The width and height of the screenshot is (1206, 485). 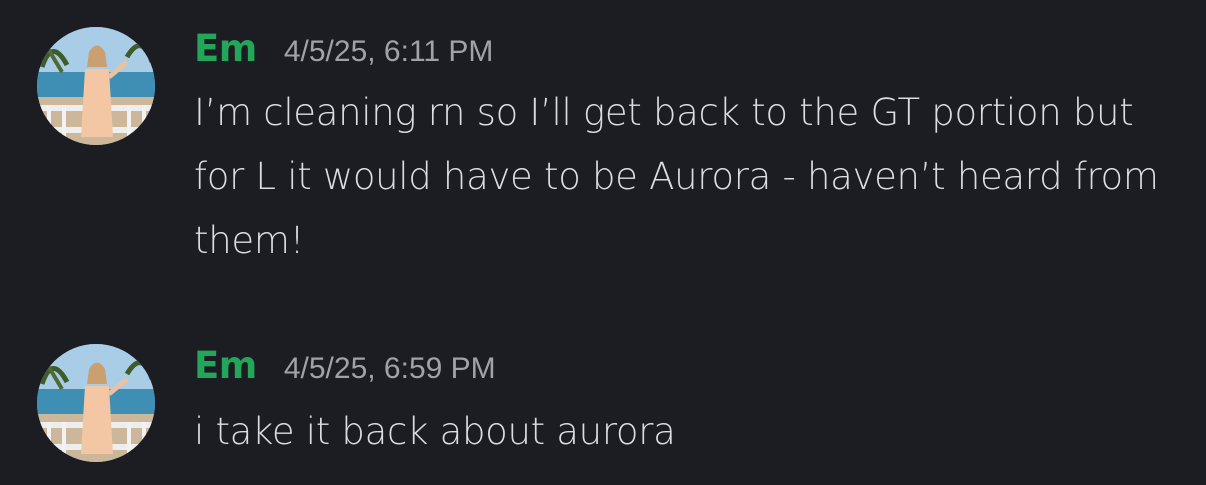 I want to click on message-text: i take it back about aurora, so click(x=435, y=431).